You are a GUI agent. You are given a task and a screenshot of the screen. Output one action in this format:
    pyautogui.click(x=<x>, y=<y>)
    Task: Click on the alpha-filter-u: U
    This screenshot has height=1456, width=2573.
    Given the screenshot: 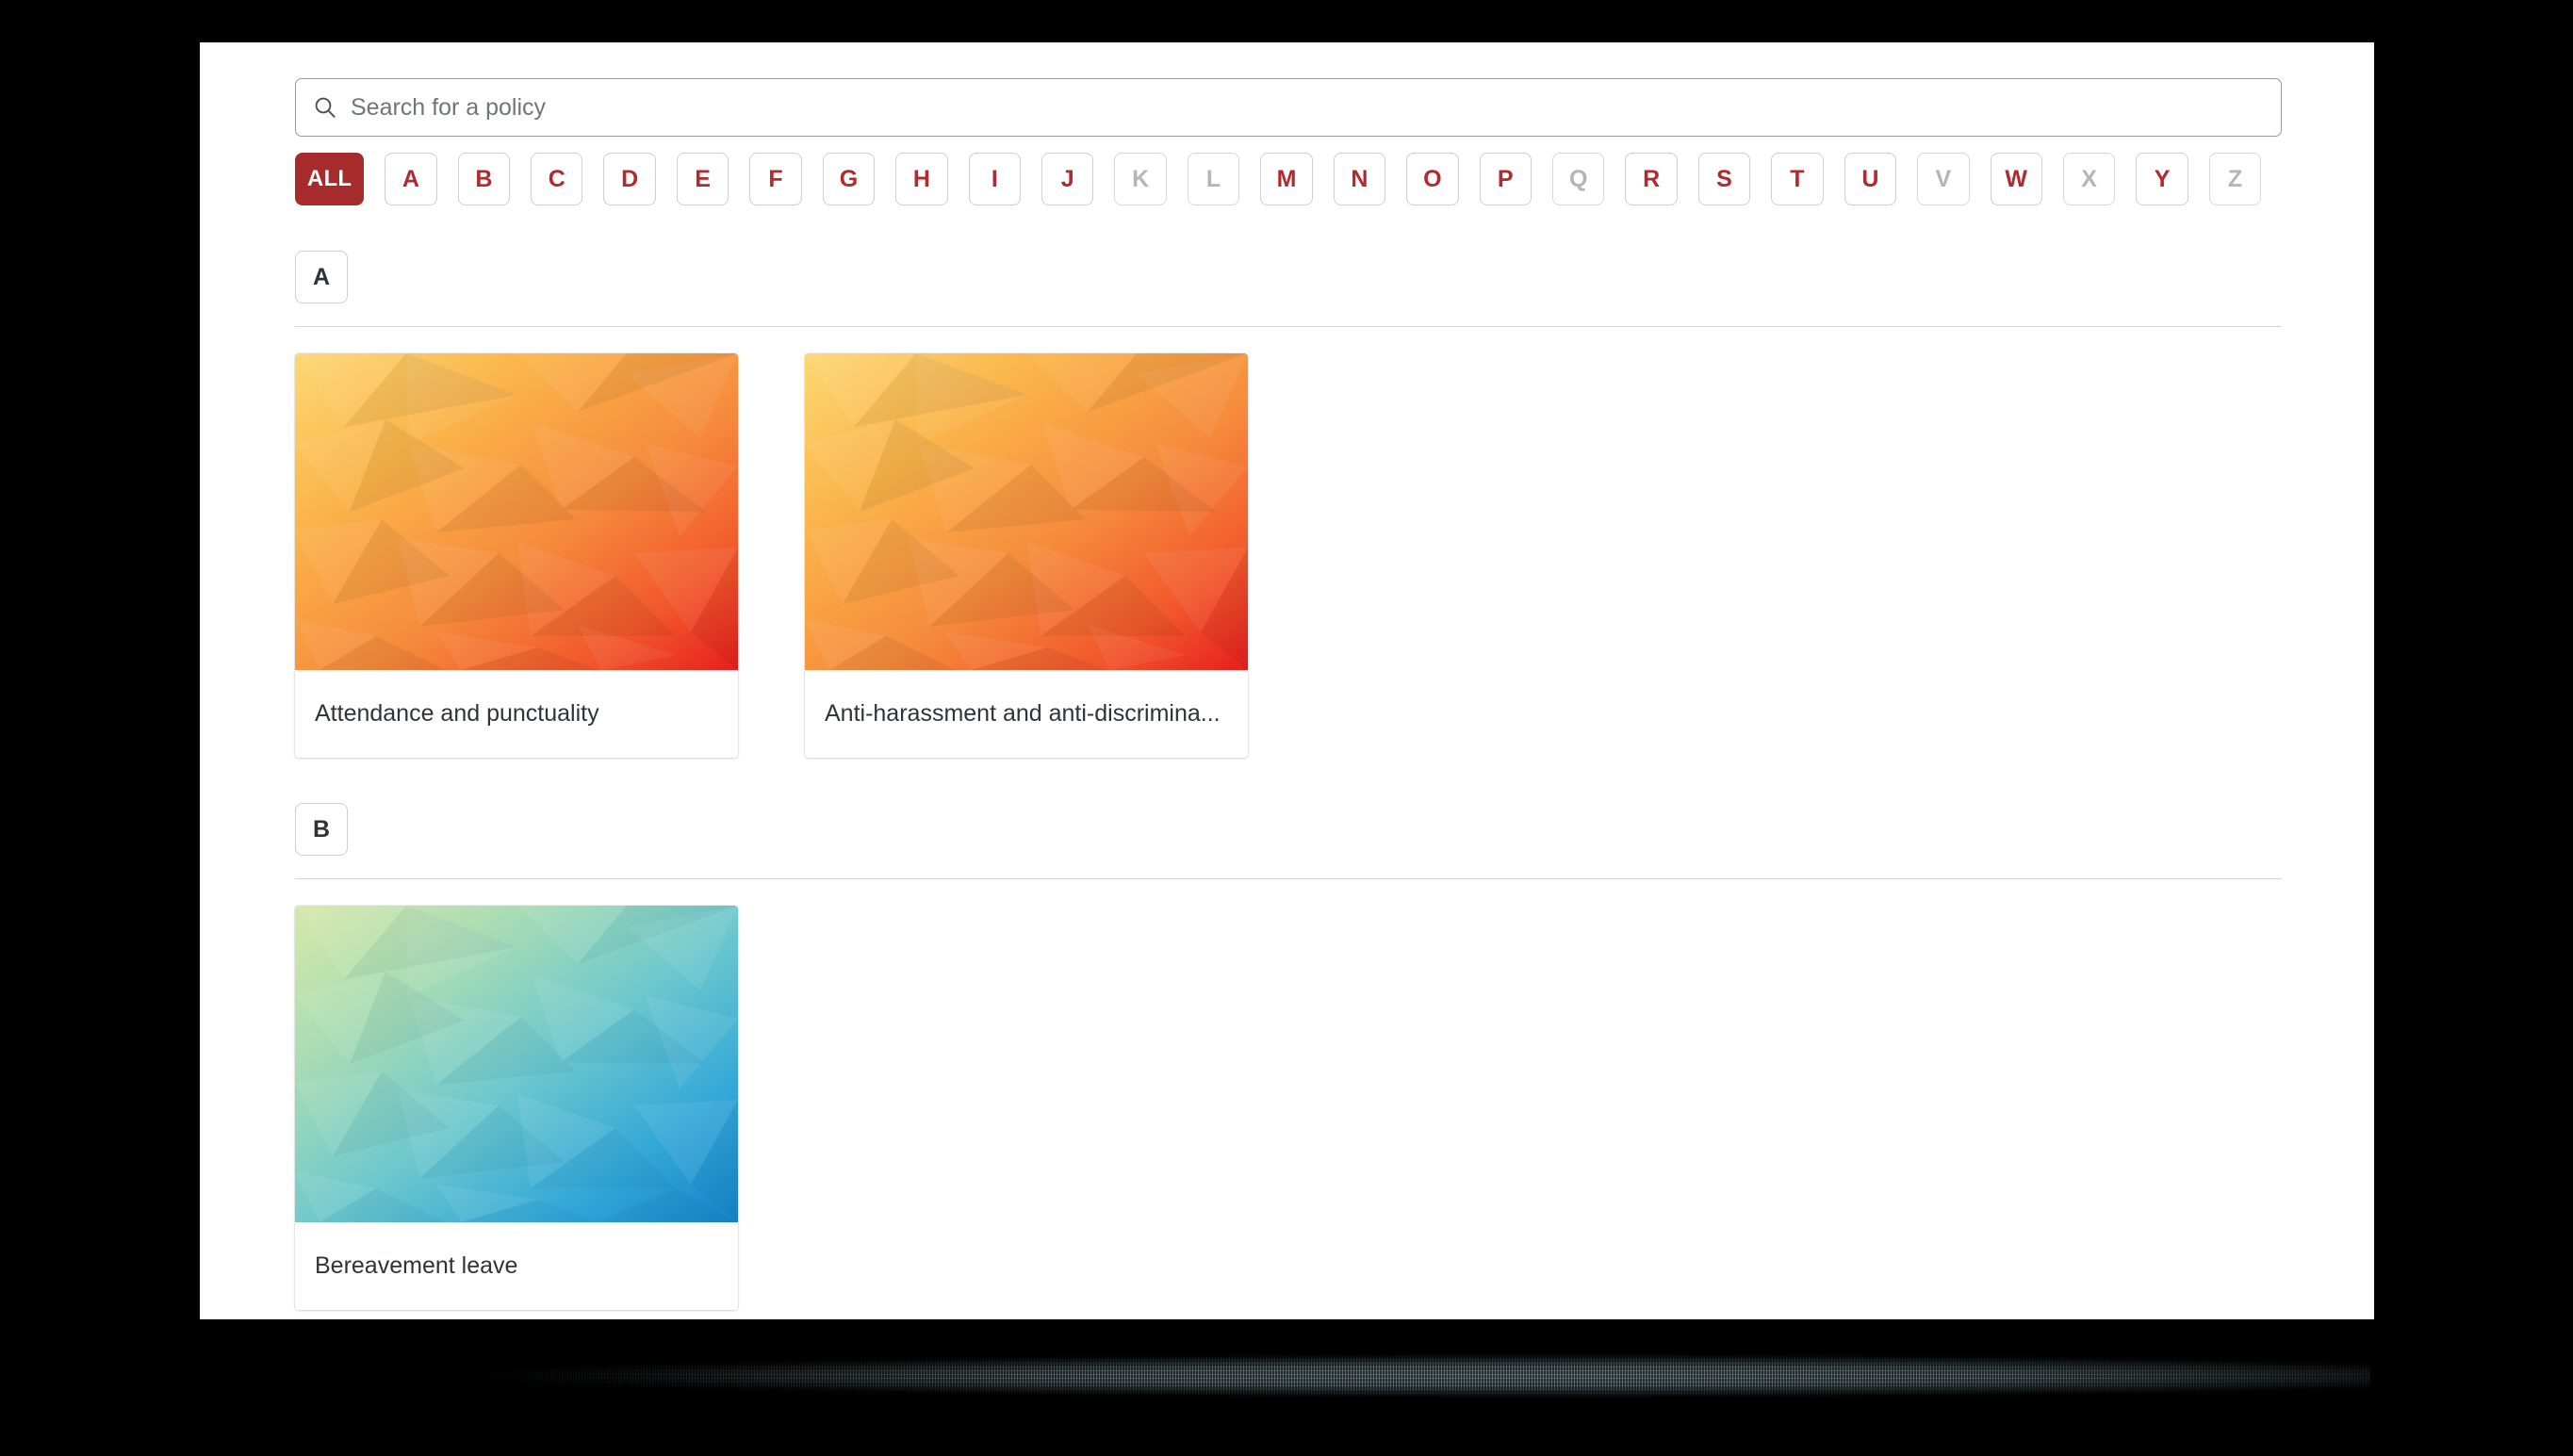 What is the action you would take?
    pyautogui.click(x=1870, y=179)
    